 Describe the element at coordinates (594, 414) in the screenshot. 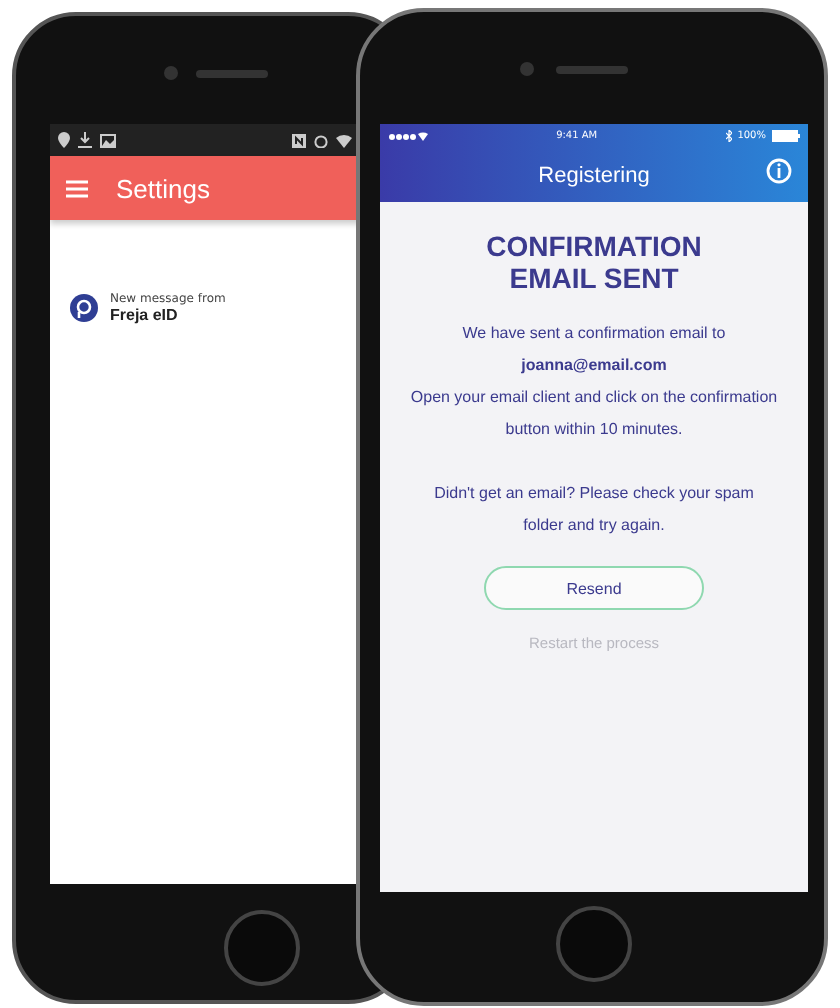

I see `instruction-text: Open your email client and click on the confirmation button within 10 minutes.` at that location.